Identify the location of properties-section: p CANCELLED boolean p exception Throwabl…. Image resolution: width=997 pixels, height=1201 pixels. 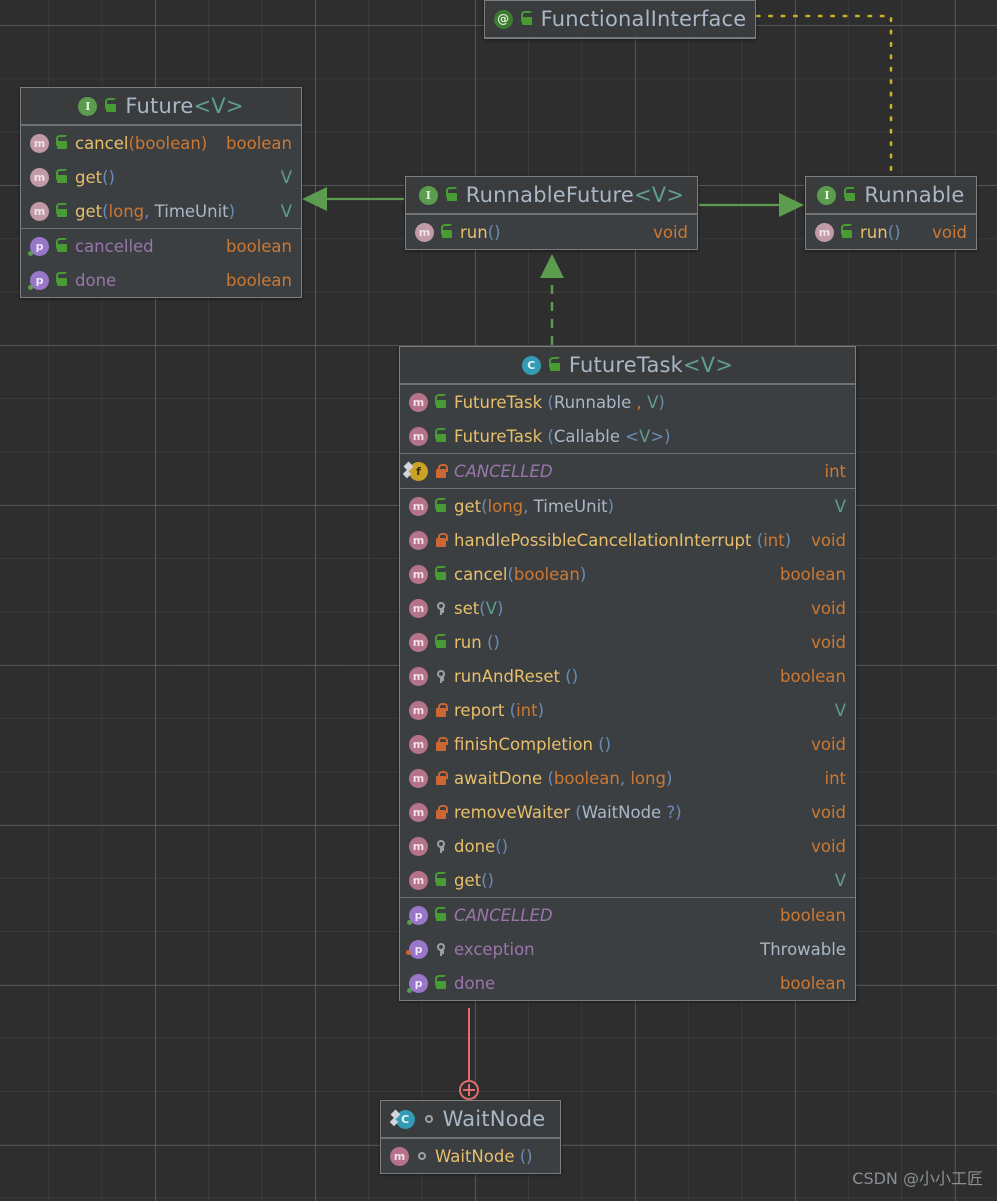
(627, 948).